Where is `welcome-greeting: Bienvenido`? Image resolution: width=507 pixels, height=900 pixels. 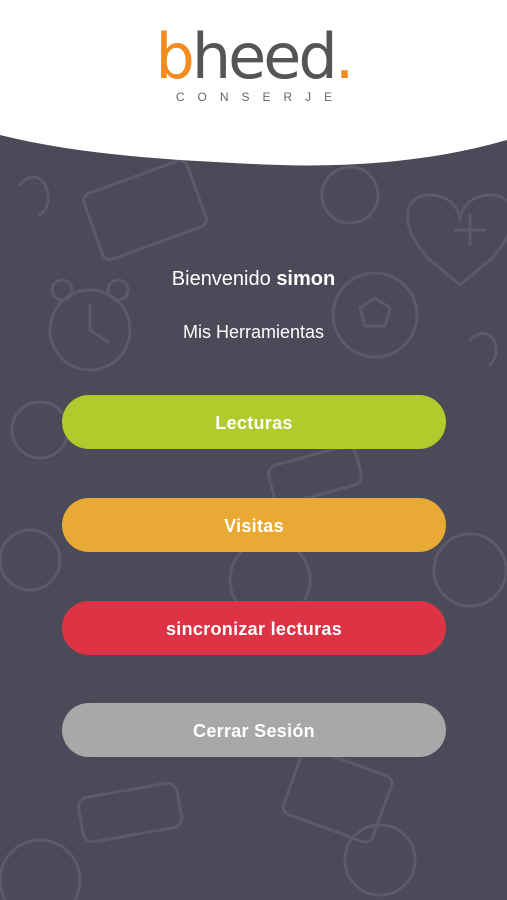
welcome-greeting: Bienvenido is located at coordinates (221, 279).